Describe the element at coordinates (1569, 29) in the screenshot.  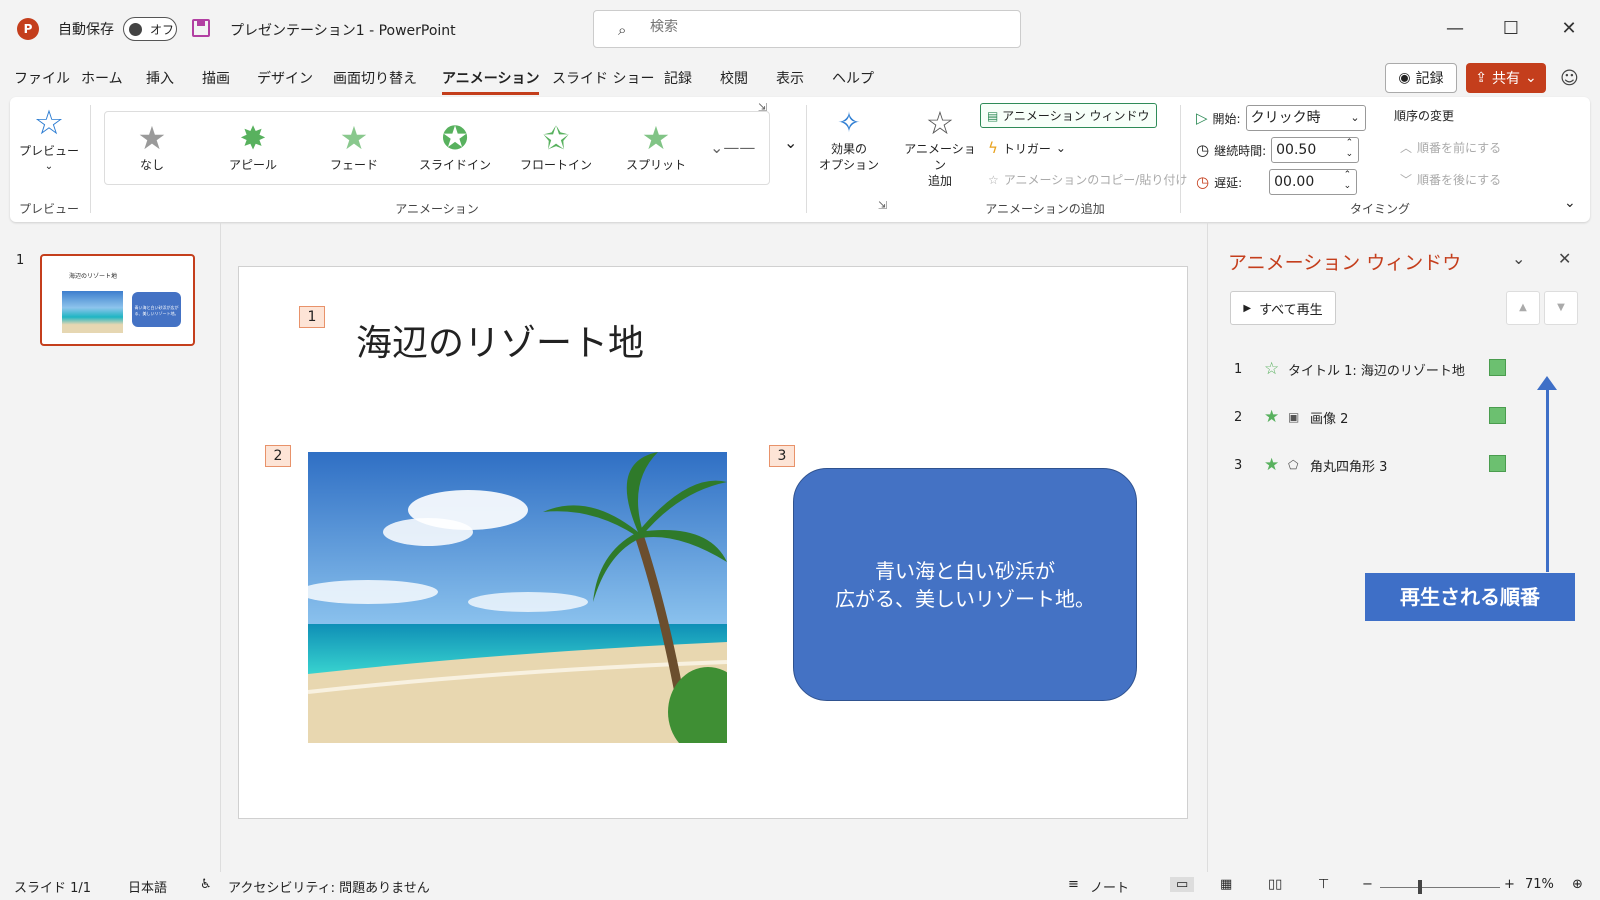
I see `close-window-icon: ✕` at that location.